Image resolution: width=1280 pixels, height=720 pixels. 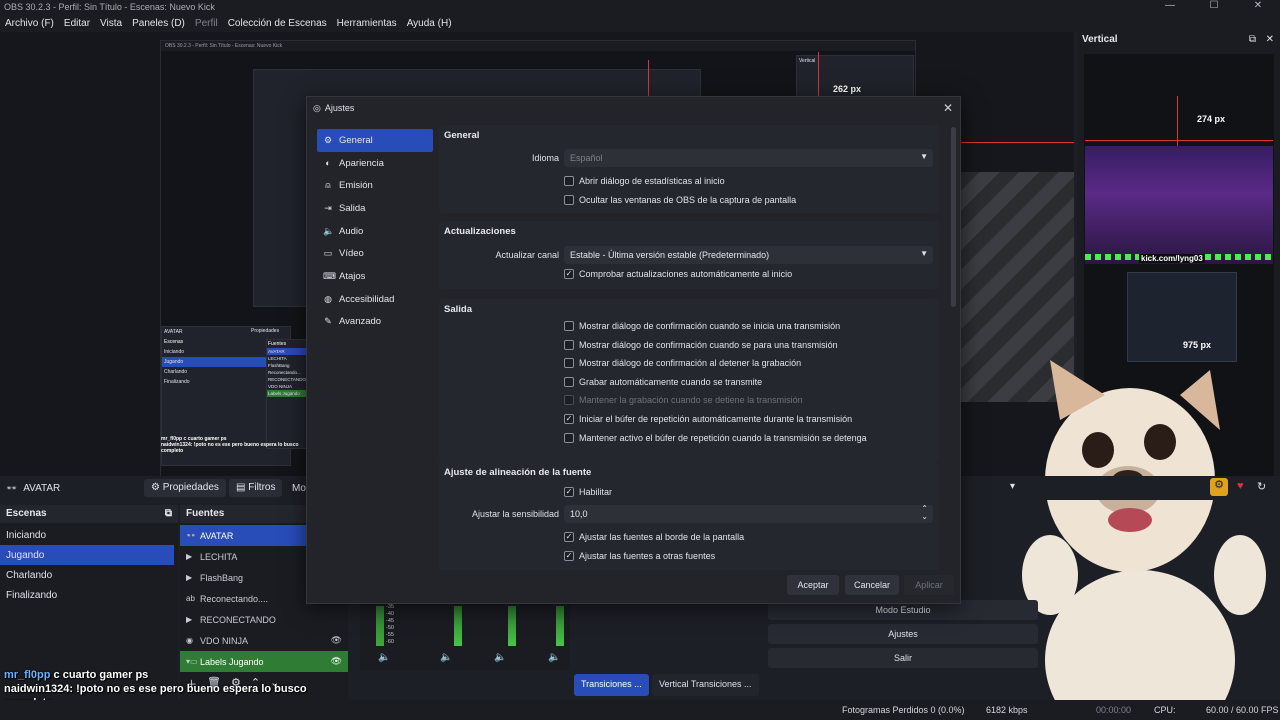 What do you see at coordinates (89, 535) in the screenshot?
I see `scene-item: Iniciando` at bounding box center [89, 535].